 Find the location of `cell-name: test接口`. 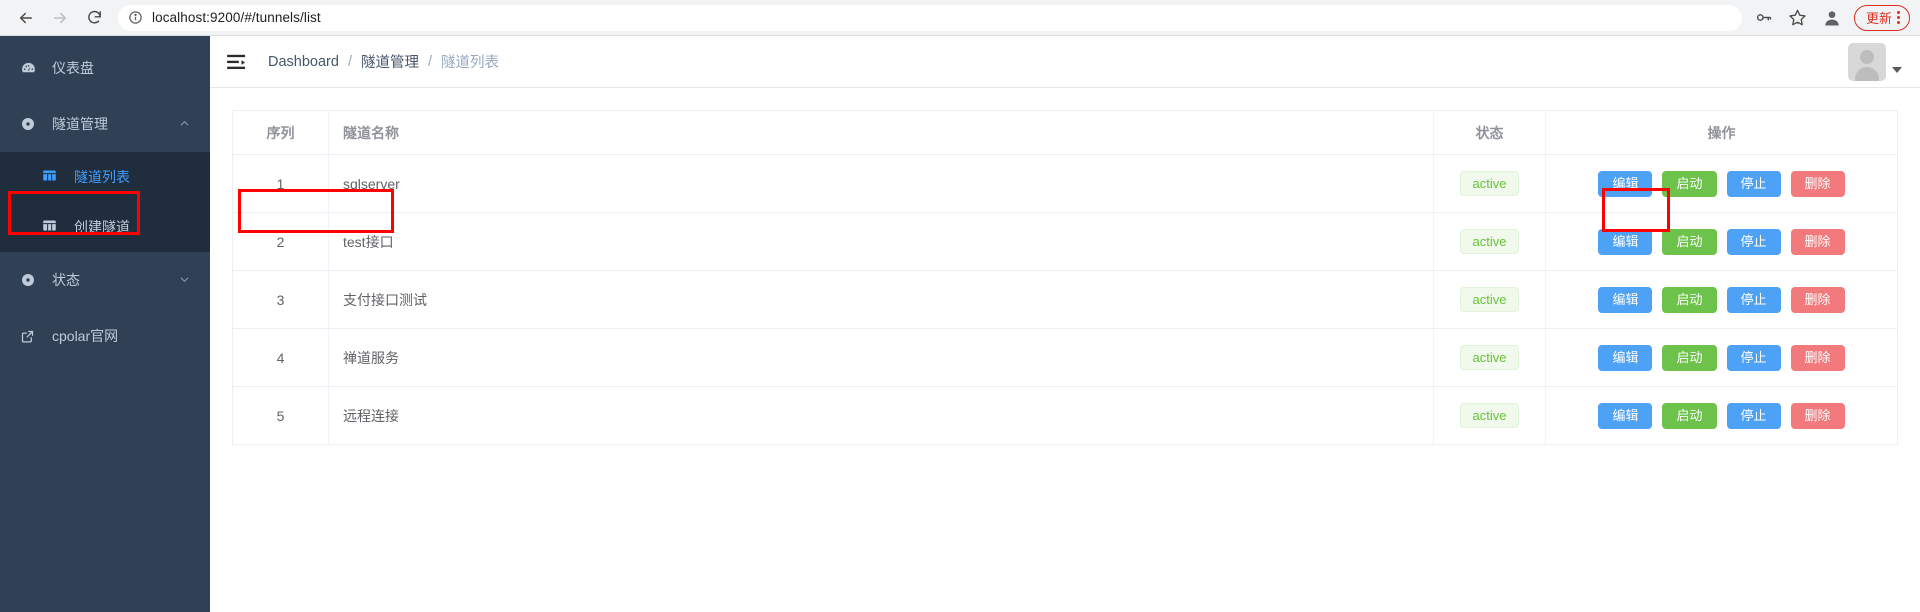

cell-name: test接口 is located at coordinates (881, 241).